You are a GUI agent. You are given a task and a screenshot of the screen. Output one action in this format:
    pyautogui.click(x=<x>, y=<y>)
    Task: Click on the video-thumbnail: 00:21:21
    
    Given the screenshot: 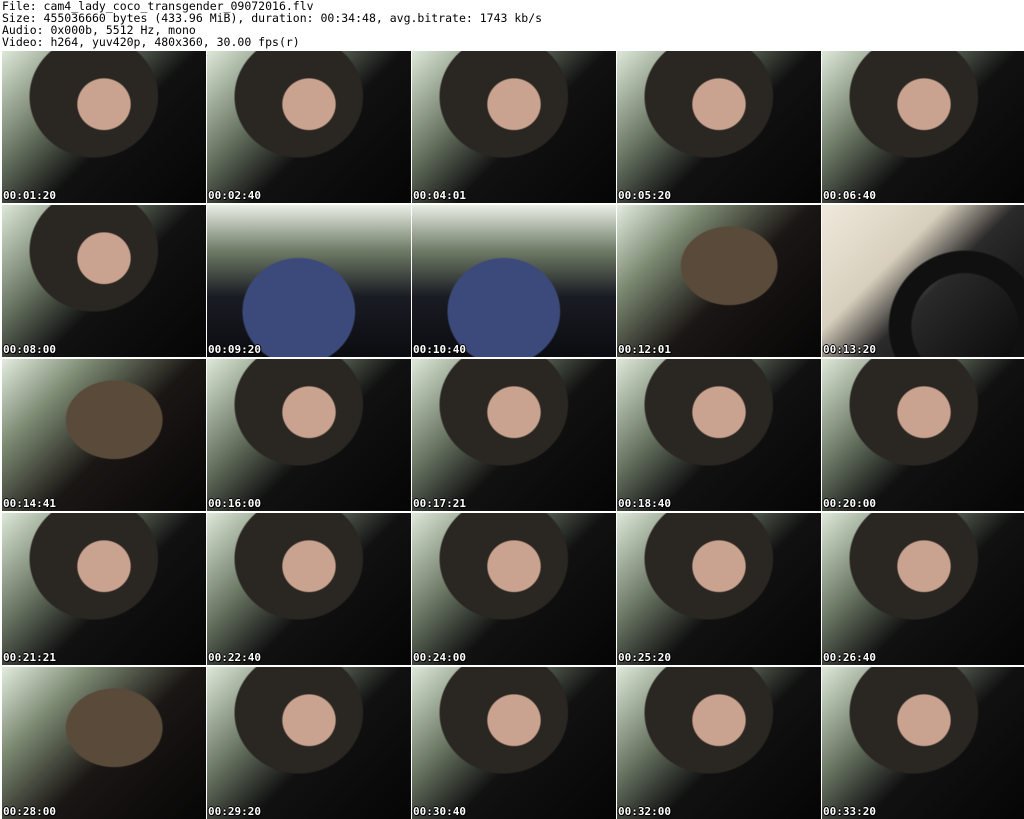 What is the action you would take?
    pyautogui.click(x=104, y=589)
    